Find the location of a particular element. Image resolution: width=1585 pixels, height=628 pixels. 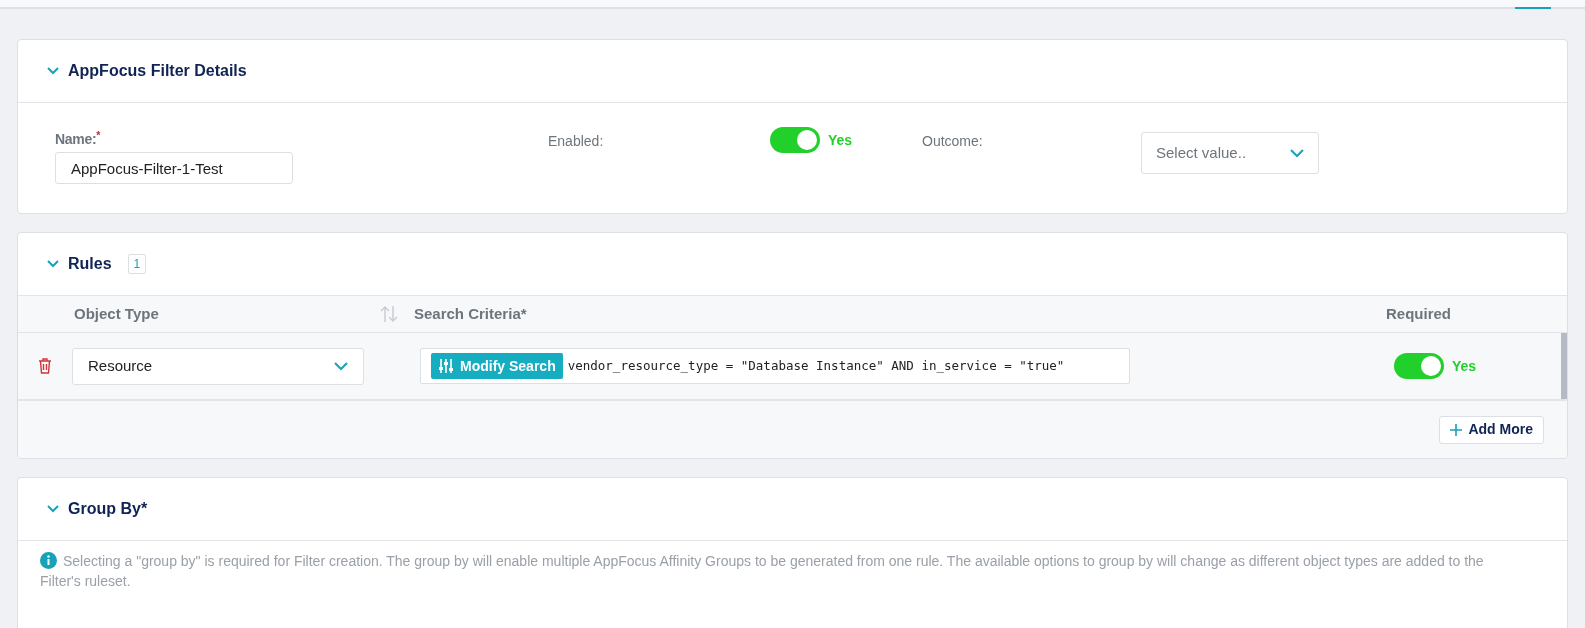

rule-count: 1 is located at coordinates (137, 264).